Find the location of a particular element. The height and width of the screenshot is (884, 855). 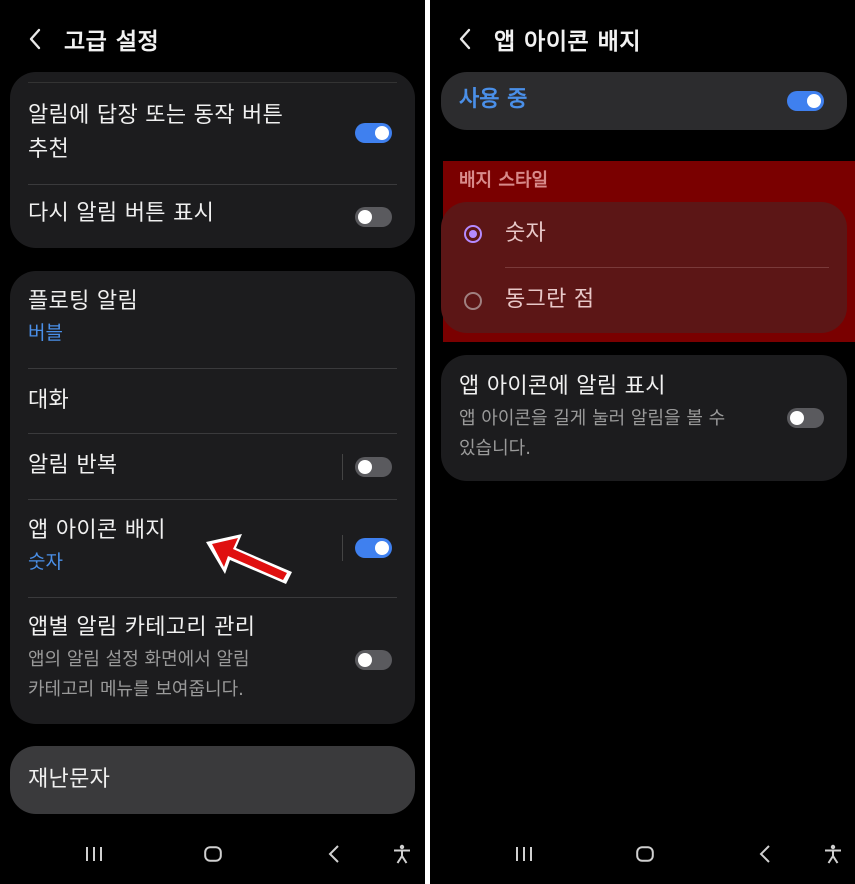

badge-style-option-number: 숫자 is located at coordinates (644, 234).